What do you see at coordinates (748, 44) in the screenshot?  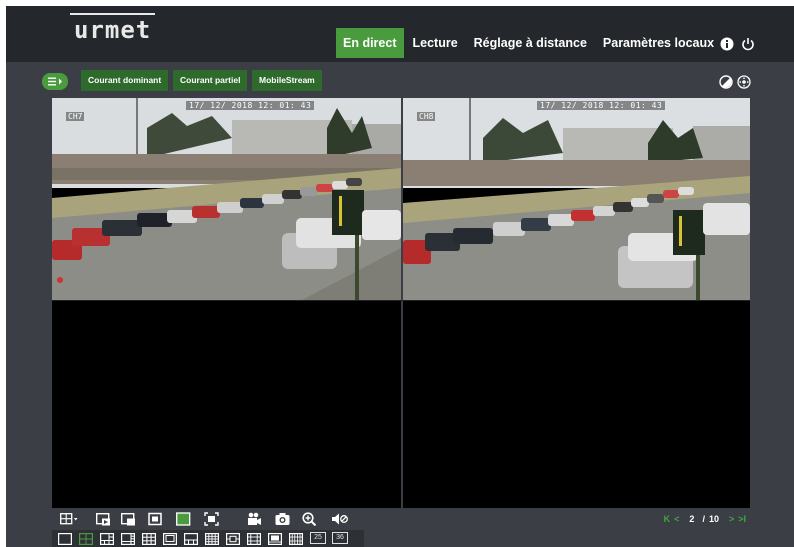 I see `power-icon` at bounding box center [748, 44].